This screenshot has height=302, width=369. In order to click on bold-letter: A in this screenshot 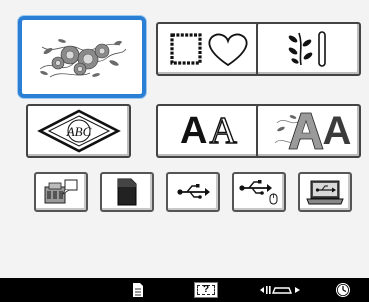, I will do `click(194, 131)`.